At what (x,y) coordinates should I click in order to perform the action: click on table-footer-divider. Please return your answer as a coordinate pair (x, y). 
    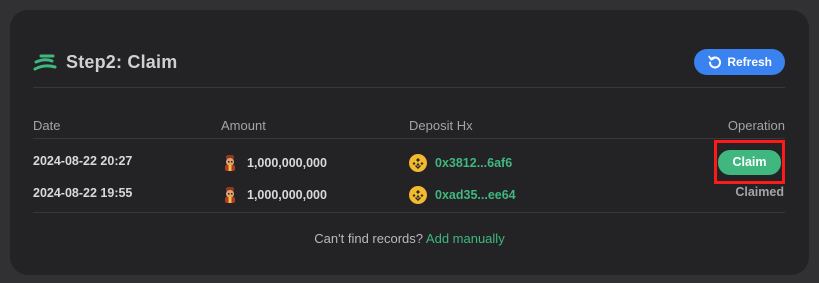
    Looking at the image, I should click on (409, 212).